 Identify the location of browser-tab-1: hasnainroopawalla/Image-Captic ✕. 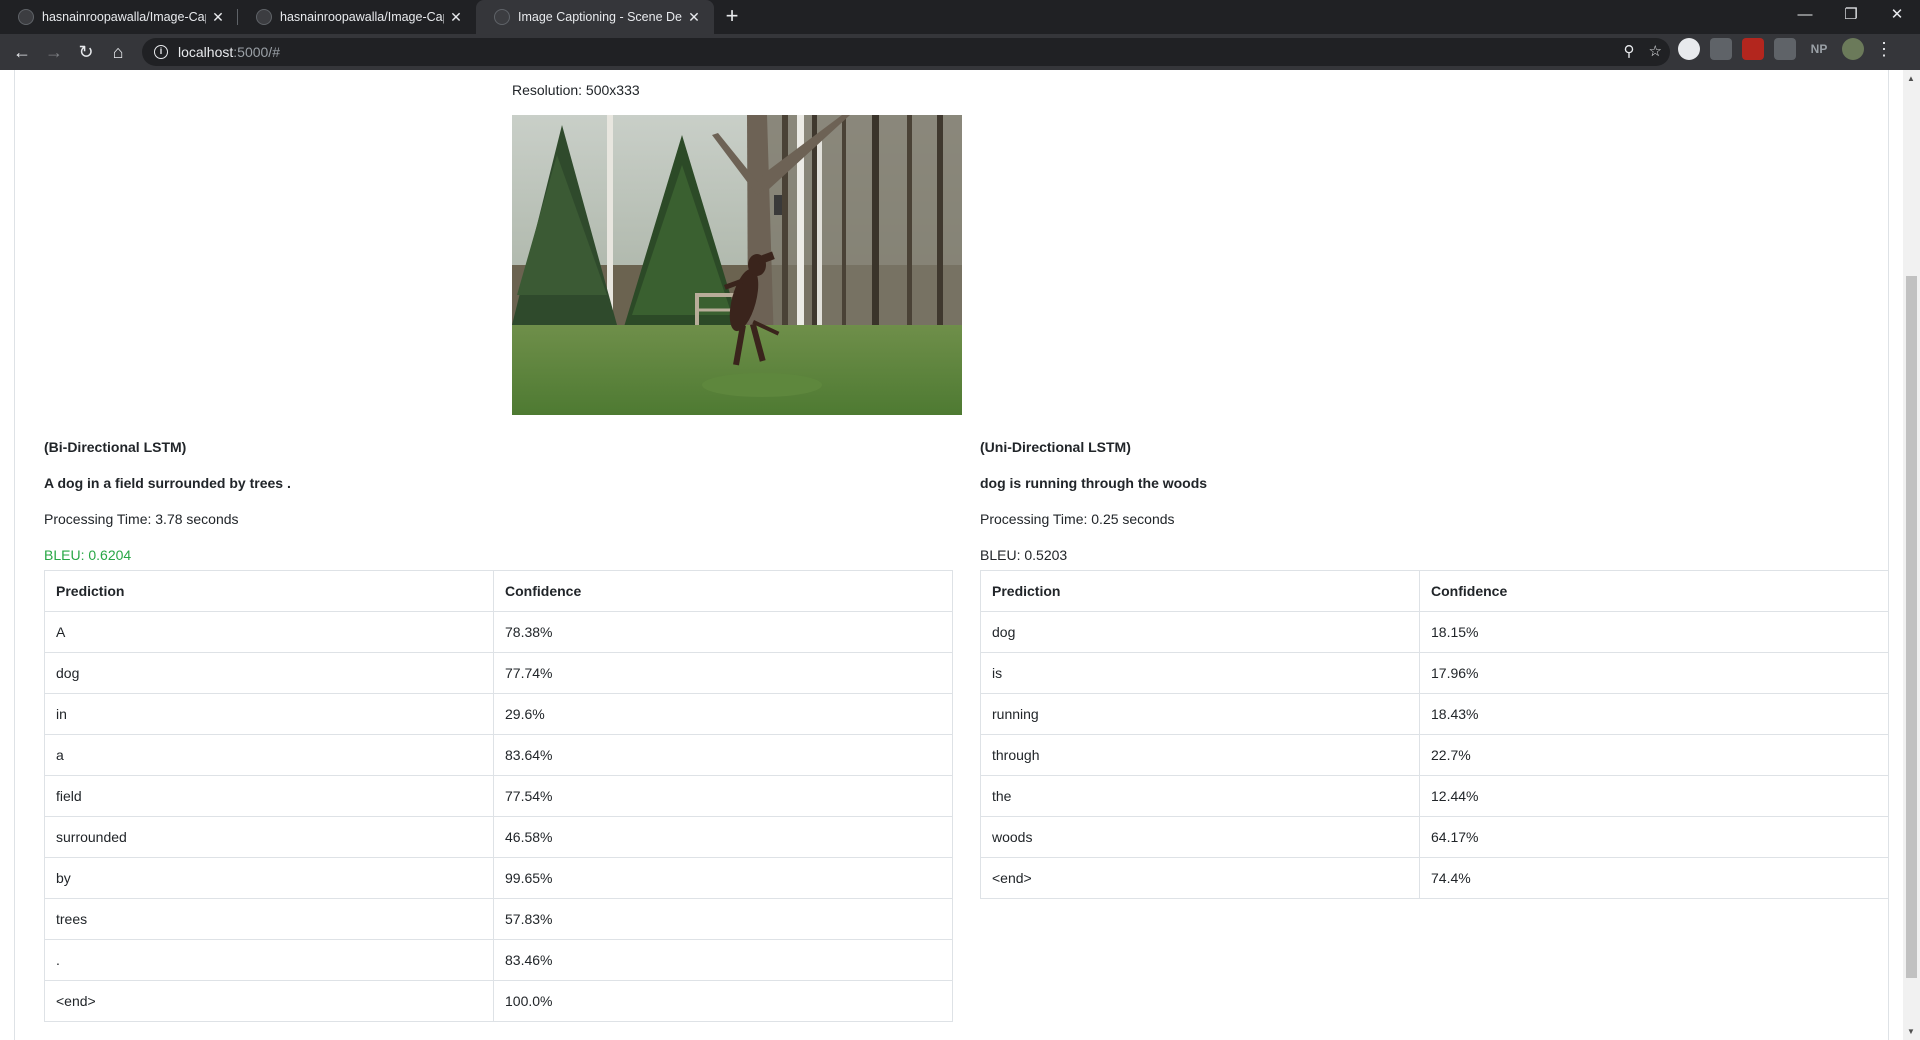
(119, 17).